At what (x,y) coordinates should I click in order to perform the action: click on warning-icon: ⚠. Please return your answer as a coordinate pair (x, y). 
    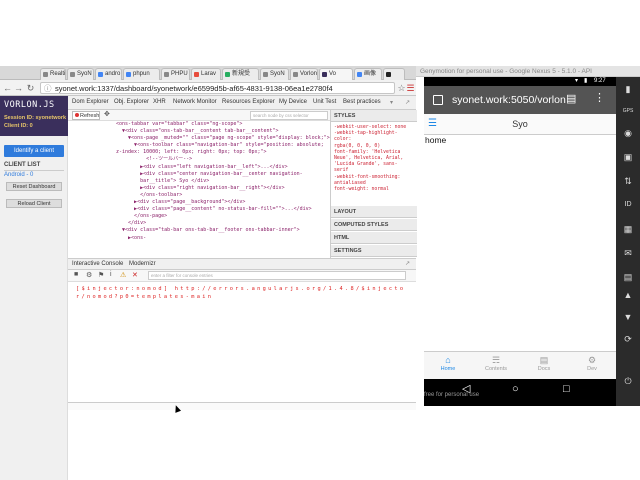
    Looking at the image, I should click on (123, 275).